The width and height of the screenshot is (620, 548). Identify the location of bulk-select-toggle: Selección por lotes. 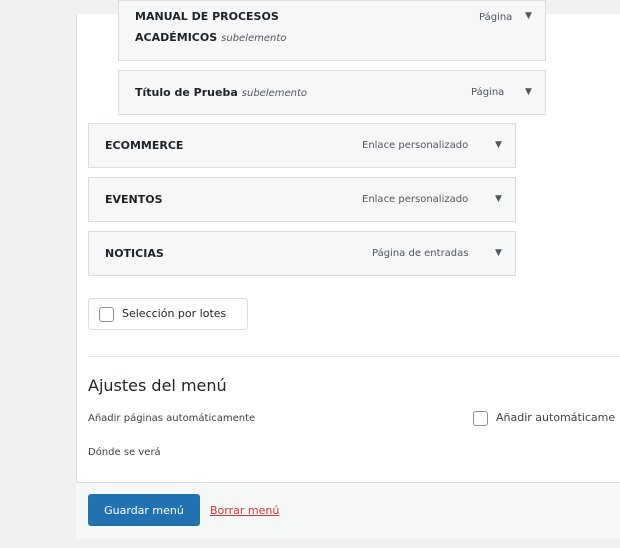
(168, 314).